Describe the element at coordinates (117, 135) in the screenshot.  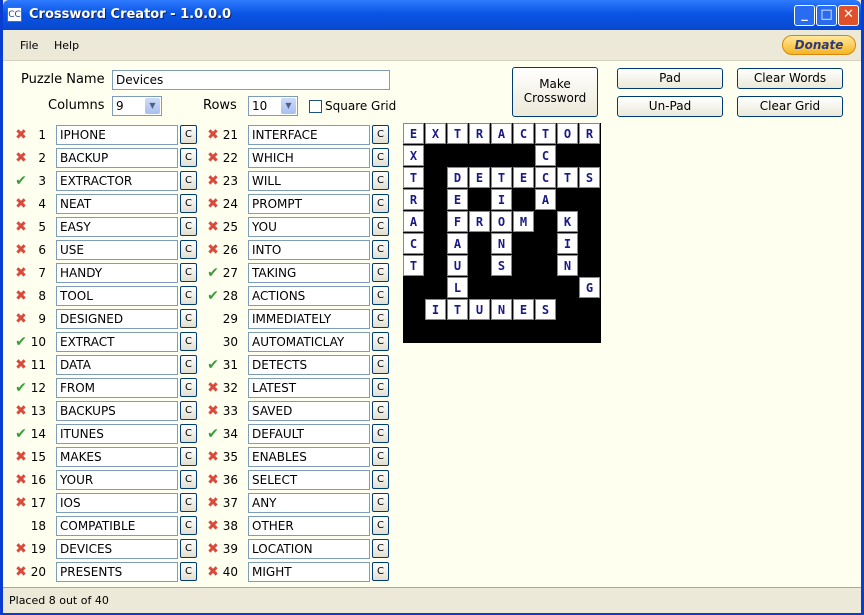
I see `word-input: IPHONE` at that location.